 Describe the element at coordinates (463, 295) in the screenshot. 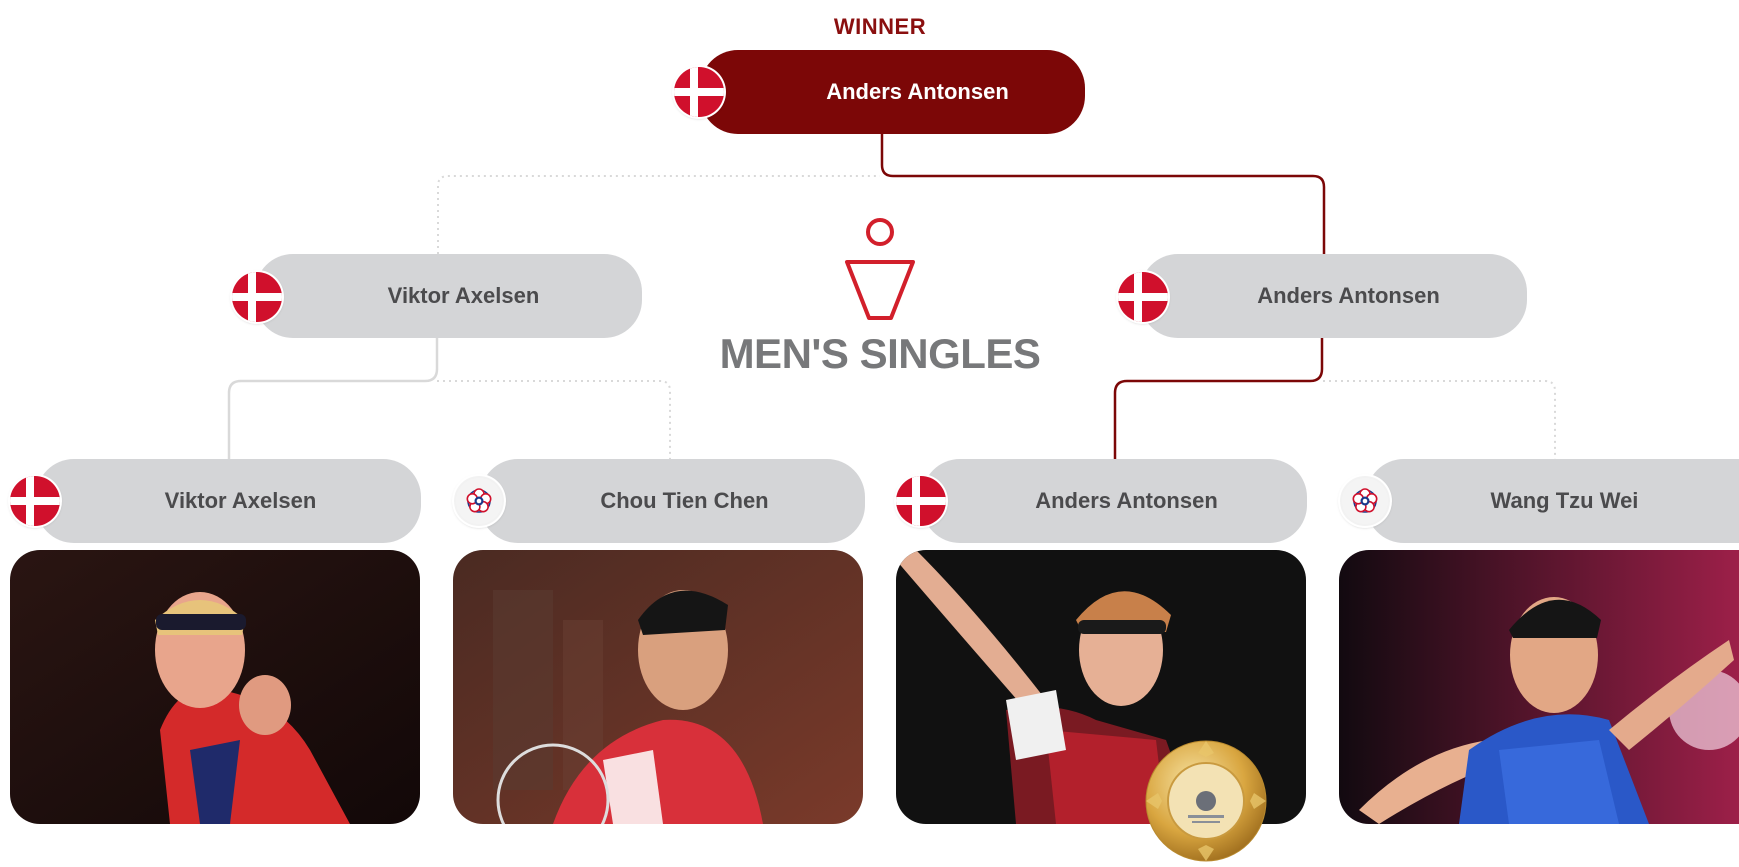

I see `finalist-left-name: Viktor Axelsen` at that location.